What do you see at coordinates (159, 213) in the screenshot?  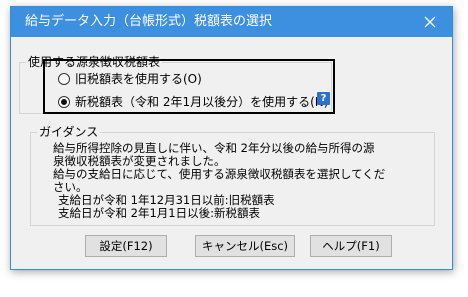 I see `guidance-line: 支給日が令和 2年1月1日以後:新税額表` at bounding box center [159, 213].